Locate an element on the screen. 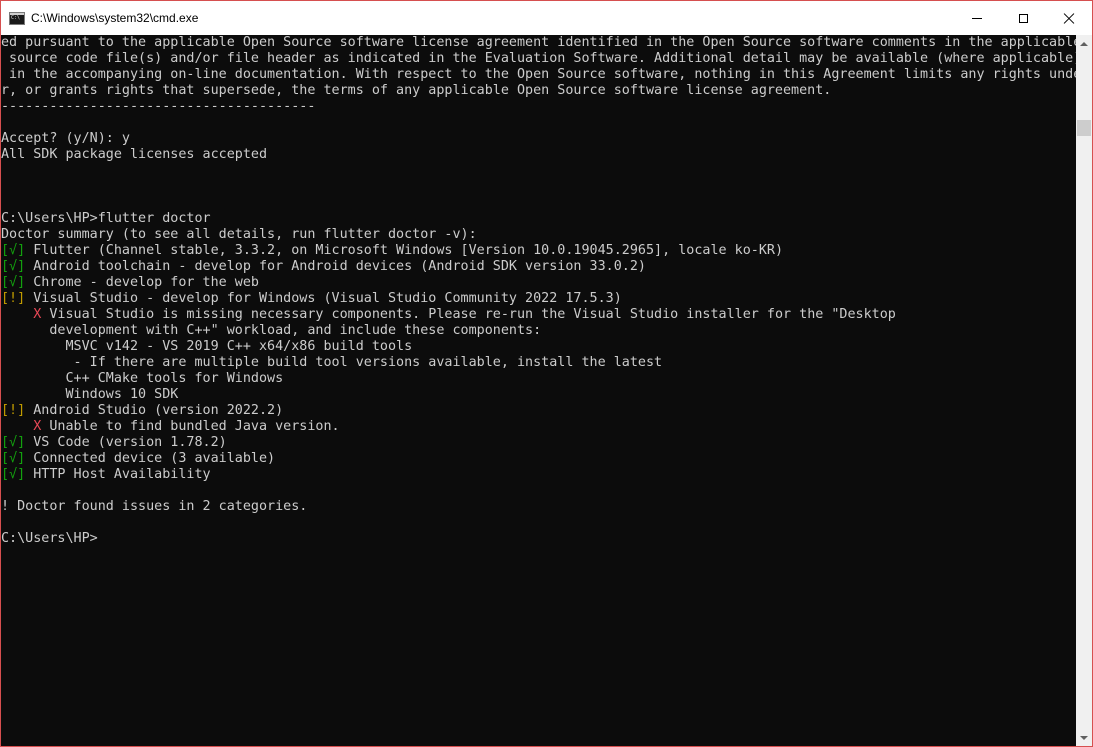 The width and height of the screenshot is (1093, 747). console-text: Windows 10 SDK is located at coordinates (90, 394).